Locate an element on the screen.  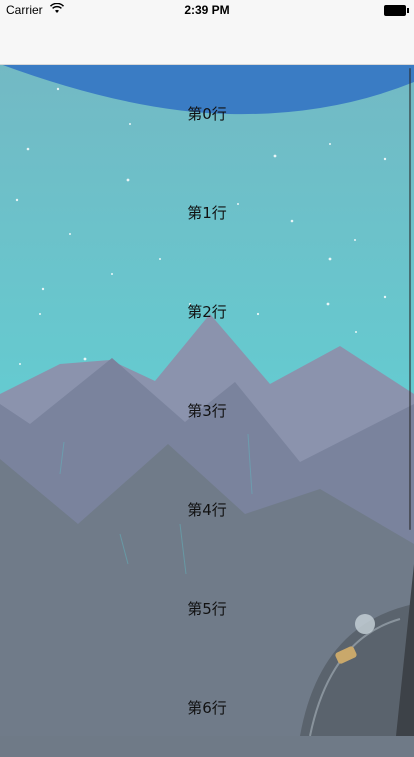
table-row: 第4行 is located at coordinates (207, 509).